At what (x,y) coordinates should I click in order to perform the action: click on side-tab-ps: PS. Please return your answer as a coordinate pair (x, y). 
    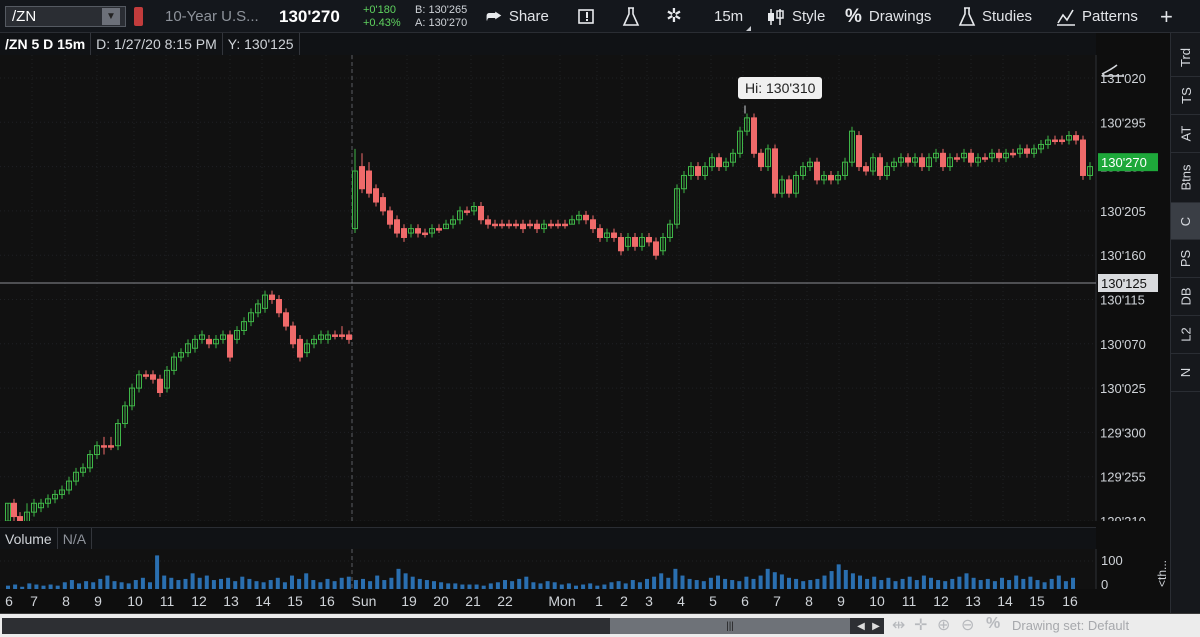
    Looking at the image, I should click on (1185, 259).